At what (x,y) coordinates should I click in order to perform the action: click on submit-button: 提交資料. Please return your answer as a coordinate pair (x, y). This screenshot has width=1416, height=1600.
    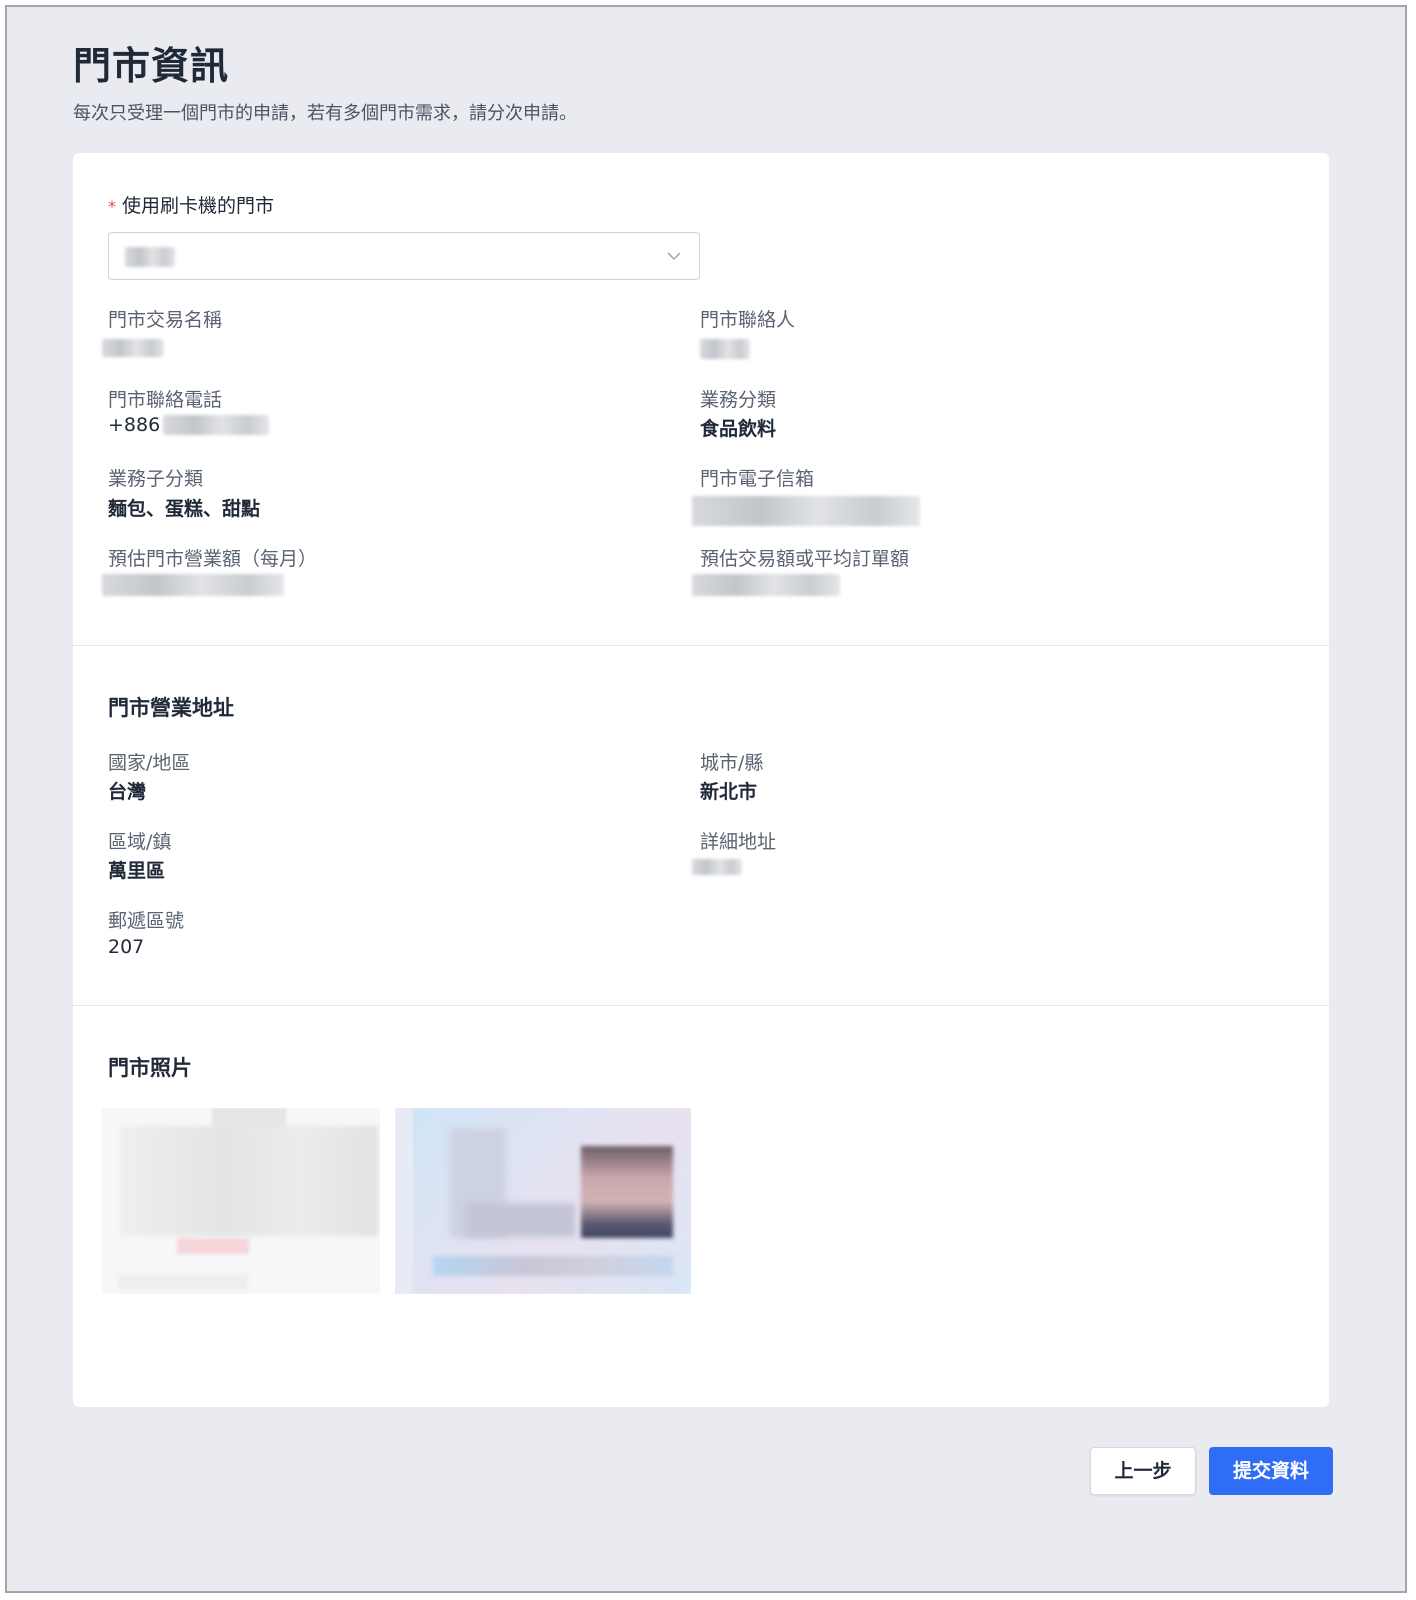
    Looking at the image, I should click on (1271, 1471).